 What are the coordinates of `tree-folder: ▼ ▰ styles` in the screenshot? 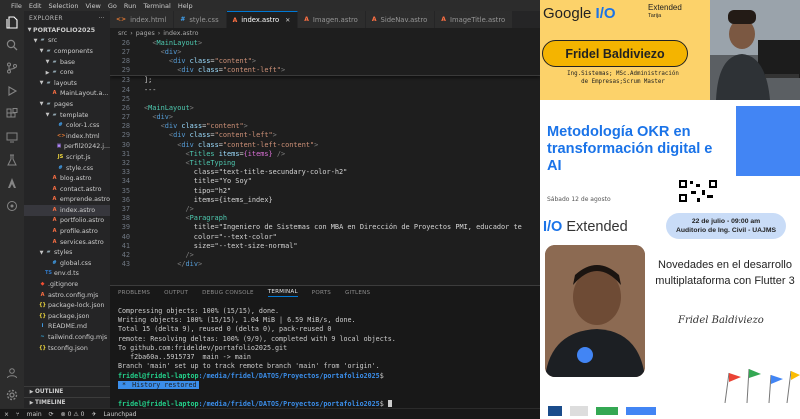 It's located at (67, 252).